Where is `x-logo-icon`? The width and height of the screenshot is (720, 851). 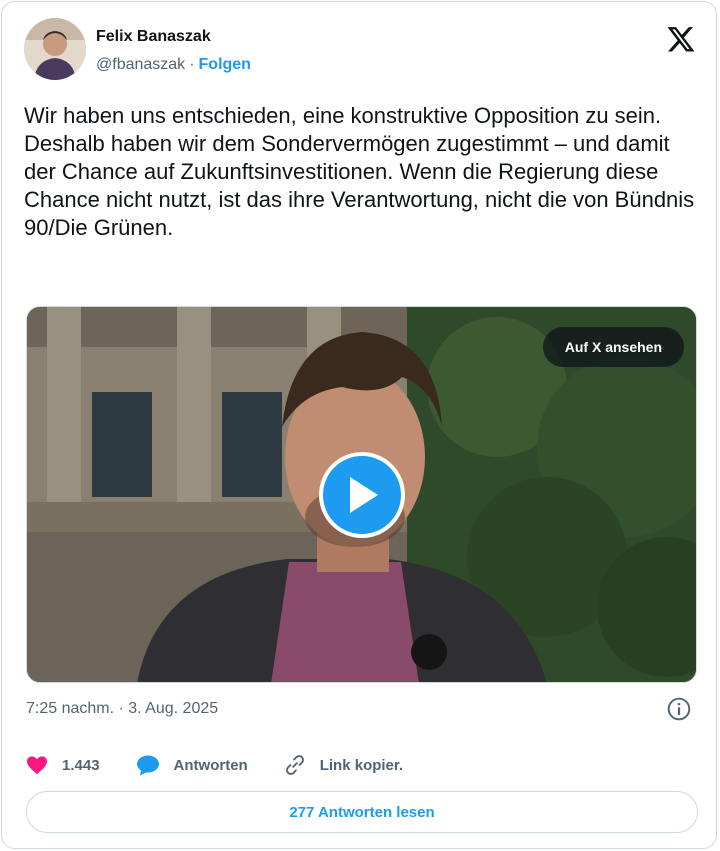
x-logo-icon is located at coordinates (681, 39).